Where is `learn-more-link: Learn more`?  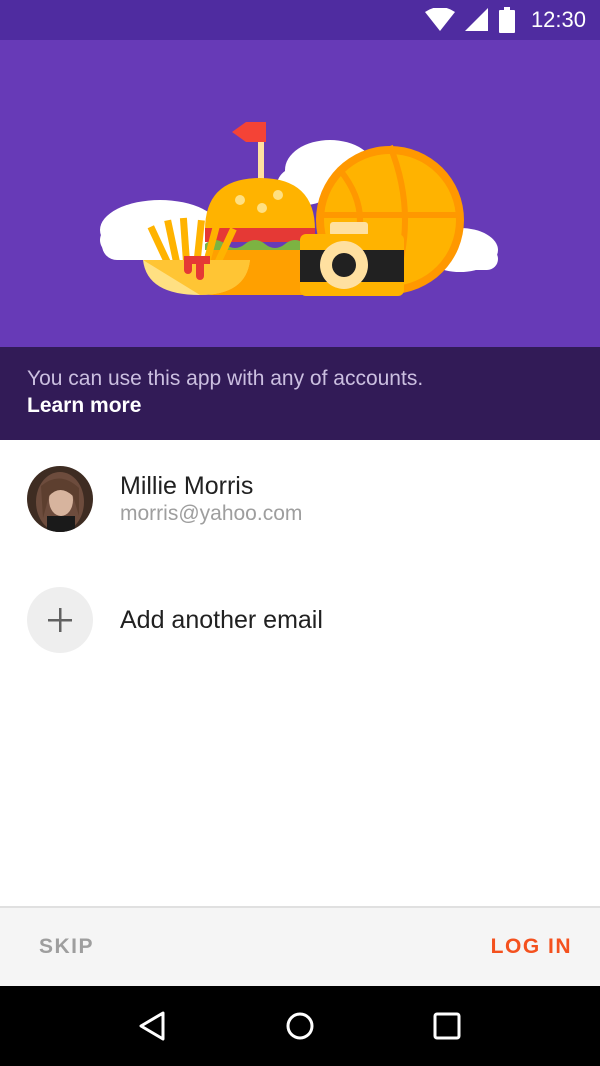
learn-more-link: Learn more is located at coordinates (84, 406).